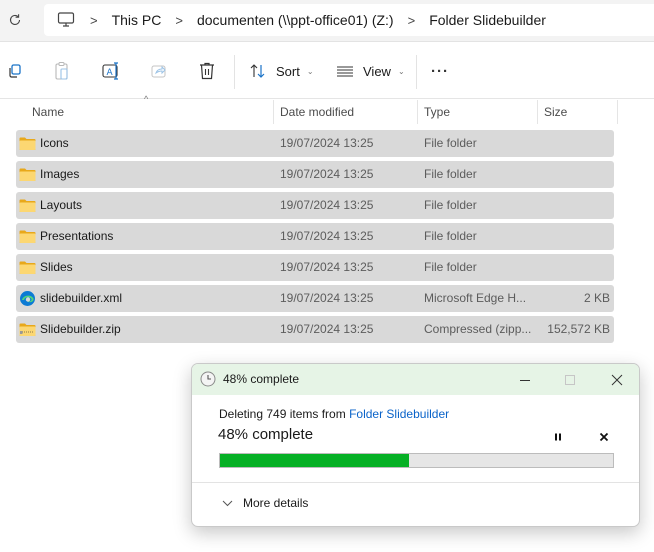 The height and width of the screenshot is (552, 654). What do you see at coordinates (276, 503) in the screenshot?
I see `more-details-label: More details` at bounding box center [276, 503].